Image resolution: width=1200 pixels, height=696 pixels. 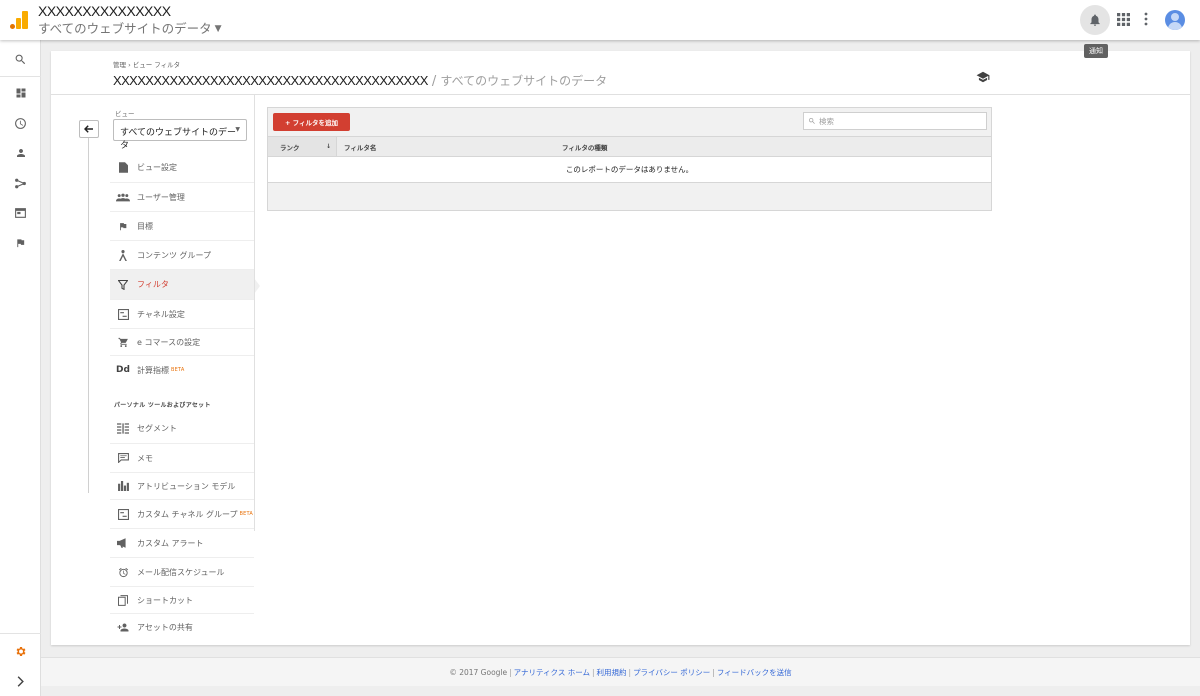 I want to click on nav-item-filters: フィルタ, so click(x=182, y=285).